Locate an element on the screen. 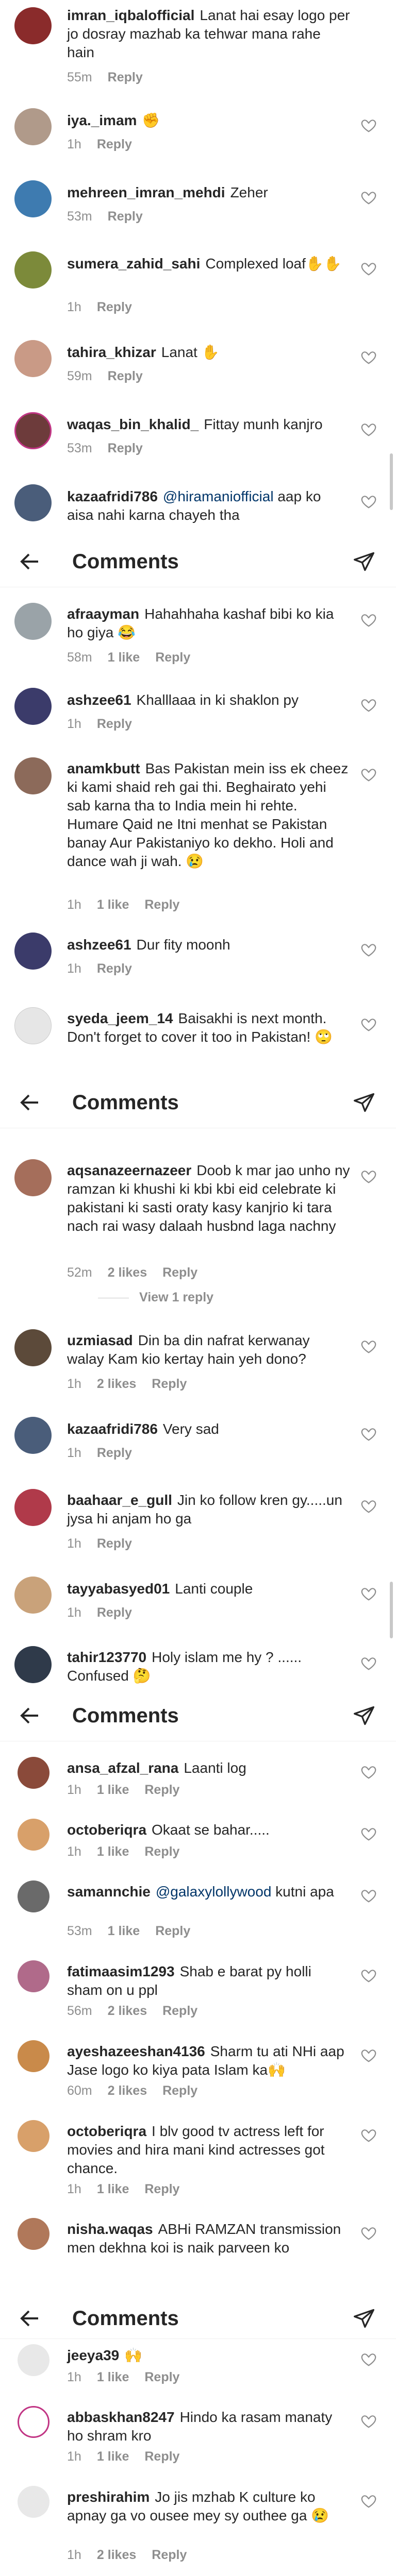  comment-mention: @galaxylollywood is located at coordinates (214, 1892).